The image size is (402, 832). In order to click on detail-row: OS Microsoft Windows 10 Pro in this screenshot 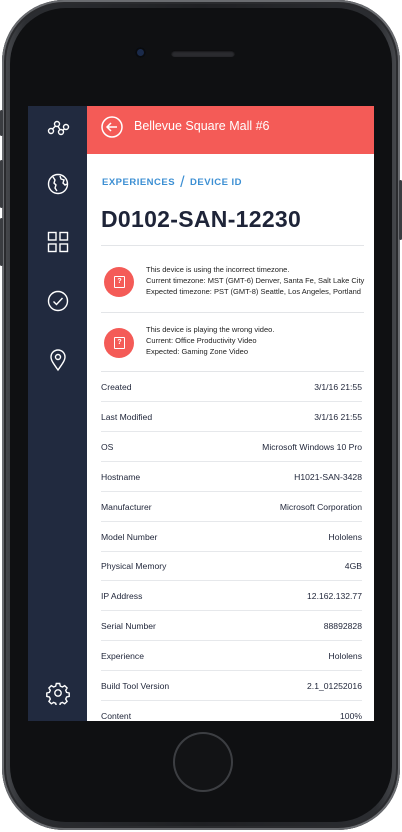, I will do `click(231, 447)`.